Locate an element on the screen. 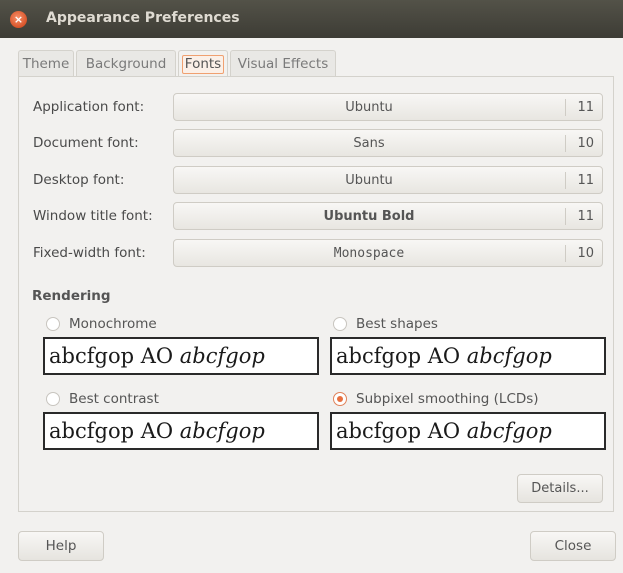 This screenshot has width=623, height=573. tab-theme: Theme is located at coordinates (46, 63).